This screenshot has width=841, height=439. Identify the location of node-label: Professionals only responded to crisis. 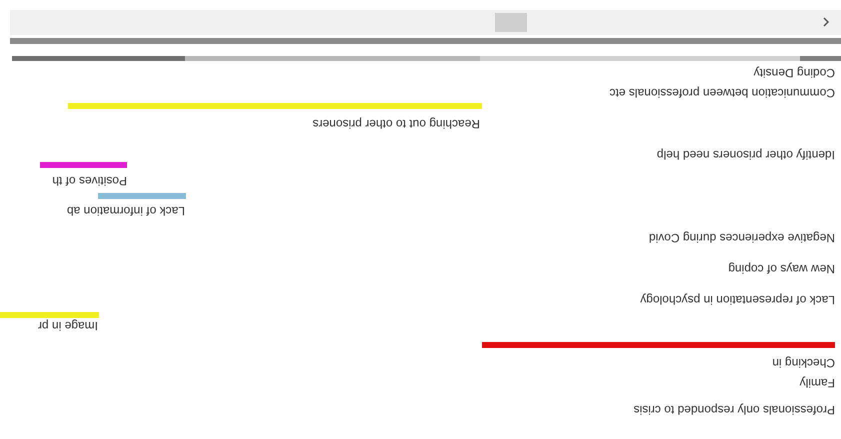
(734, 410).